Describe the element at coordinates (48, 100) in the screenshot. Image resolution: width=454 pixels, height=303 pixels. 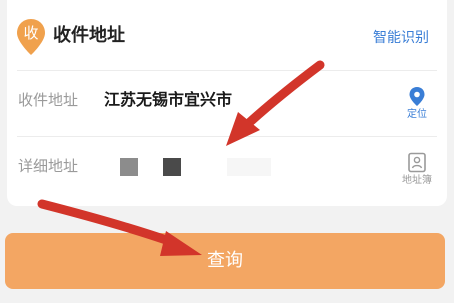
I see `receiver-address-label: 收件地址` at that location.